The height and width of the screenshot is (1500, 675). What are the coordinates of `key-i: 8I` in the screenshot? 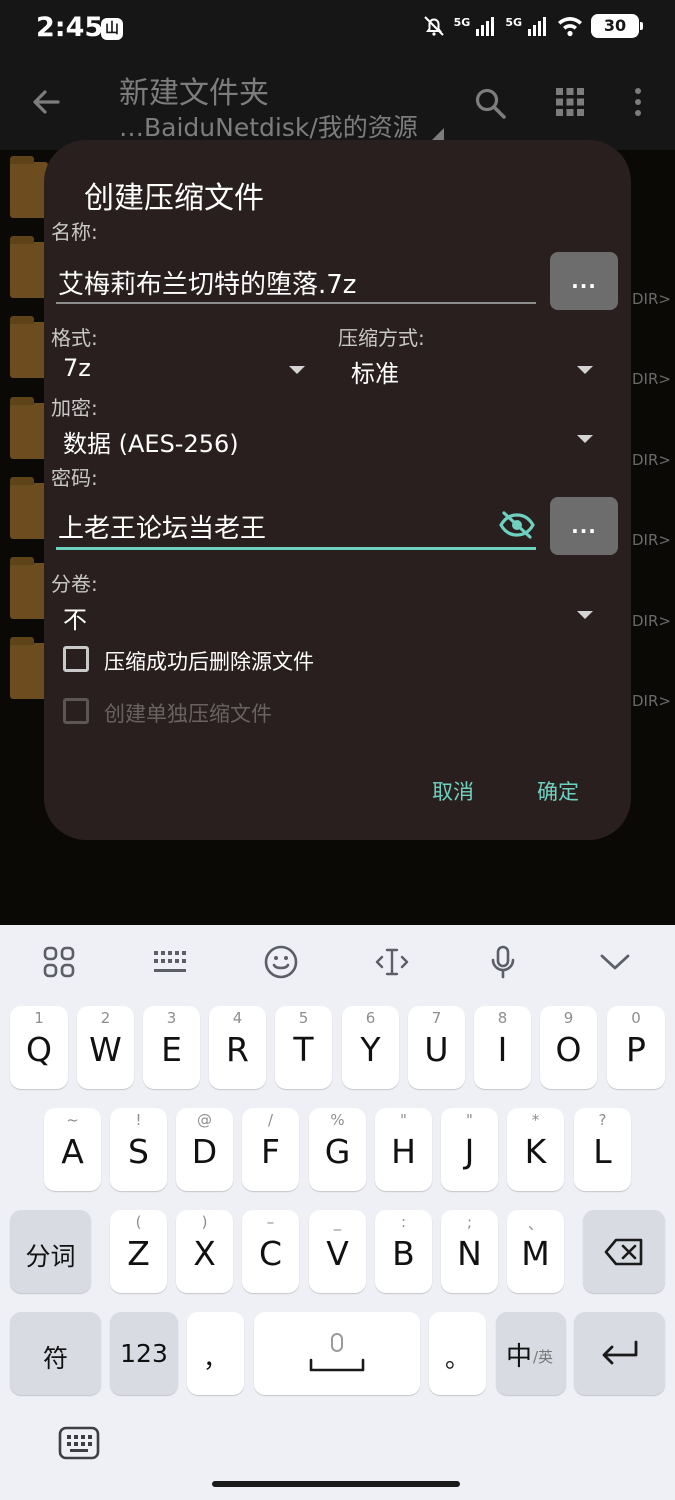 It's located at (502, 1047).